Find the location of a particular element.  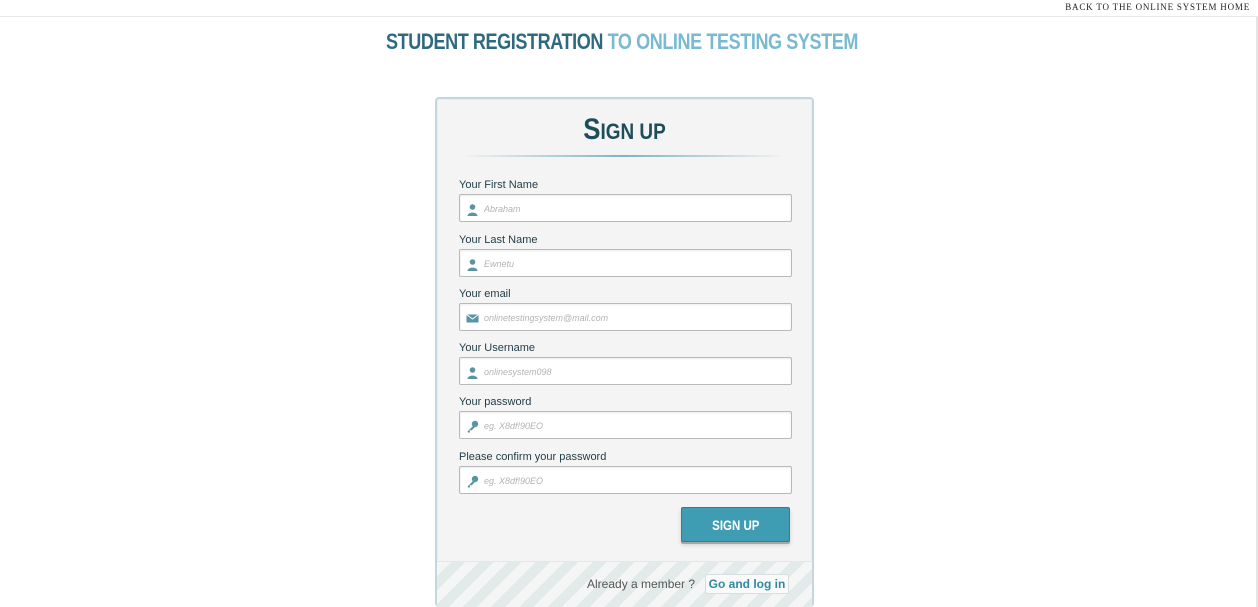

email-input is located at coordinates (634, 317).